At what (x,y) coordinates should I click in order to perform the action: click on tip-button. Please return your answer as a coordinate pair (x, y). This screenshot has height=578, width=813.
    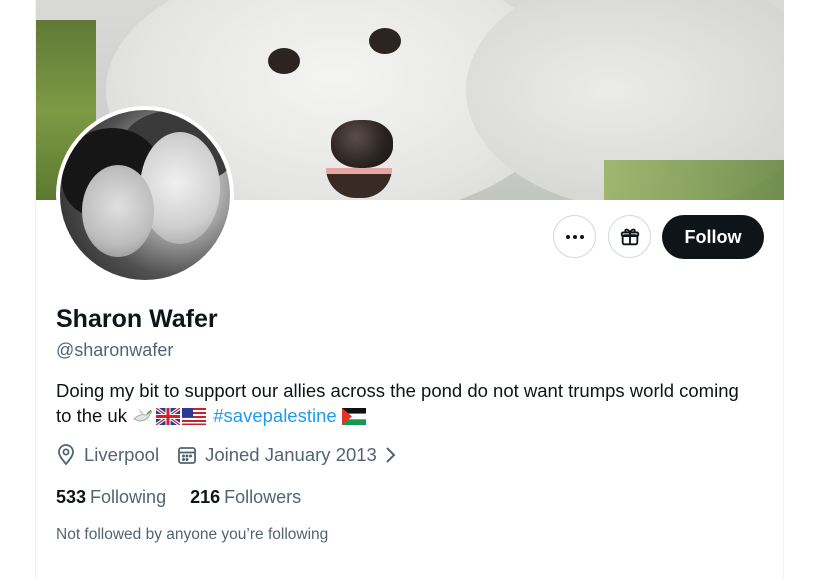
    Looking at the image, I should click on (629, 236).